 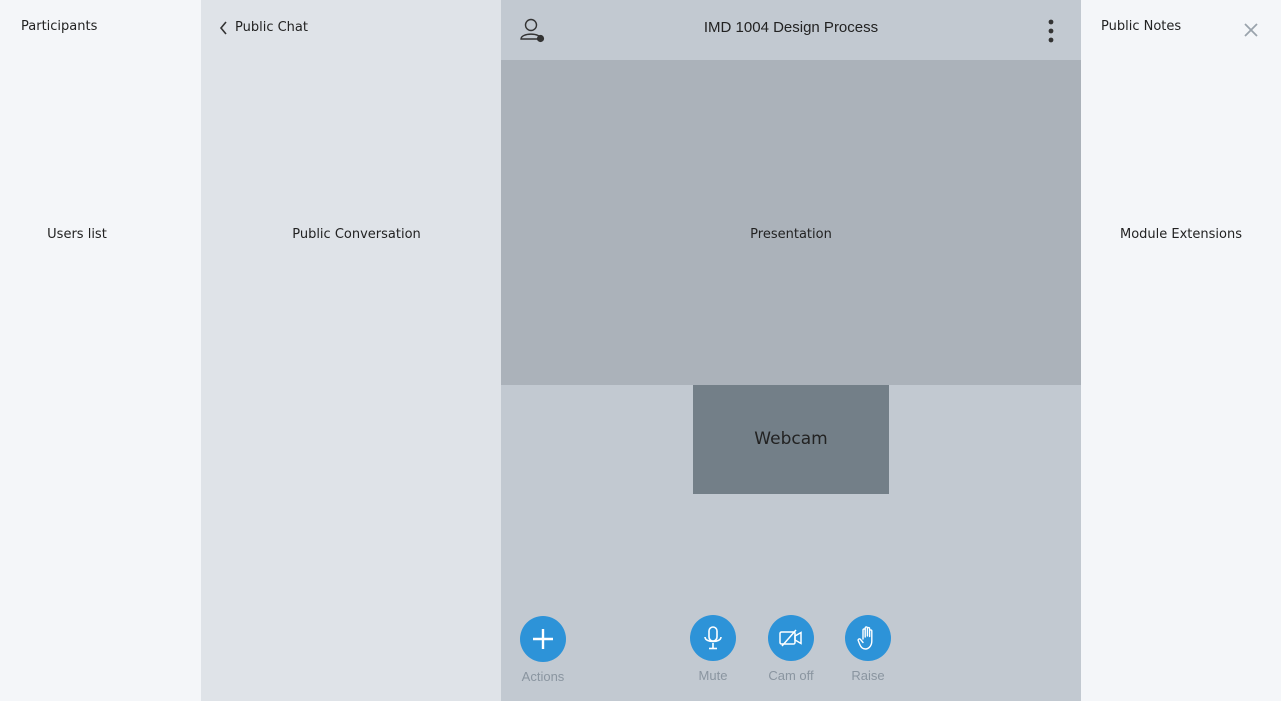 I want to click on more-options-button, so click(x=1051, y=31).